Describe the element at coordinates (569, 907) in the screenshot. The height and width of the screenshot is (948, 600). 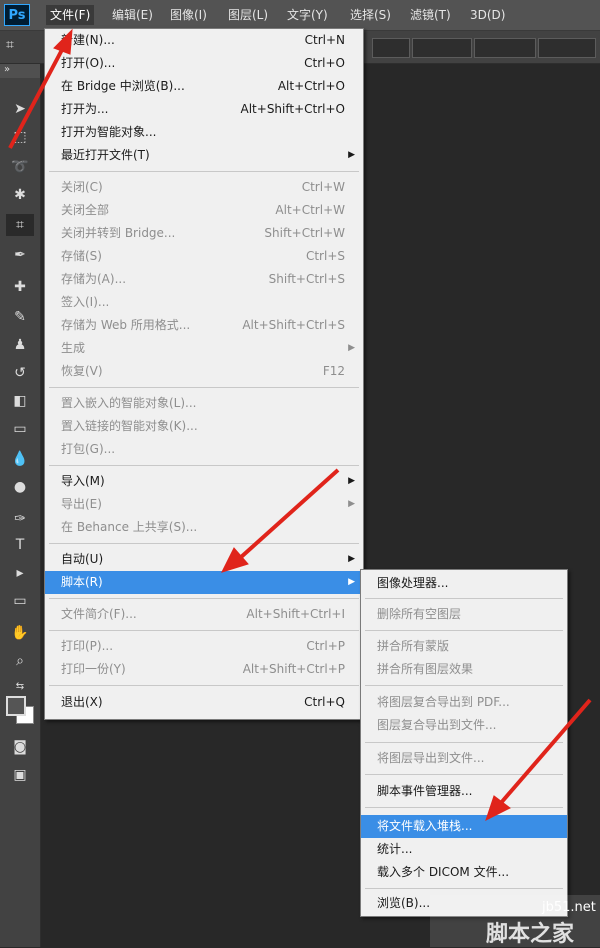
I see `watermark-domain: jb51.net` at that location.